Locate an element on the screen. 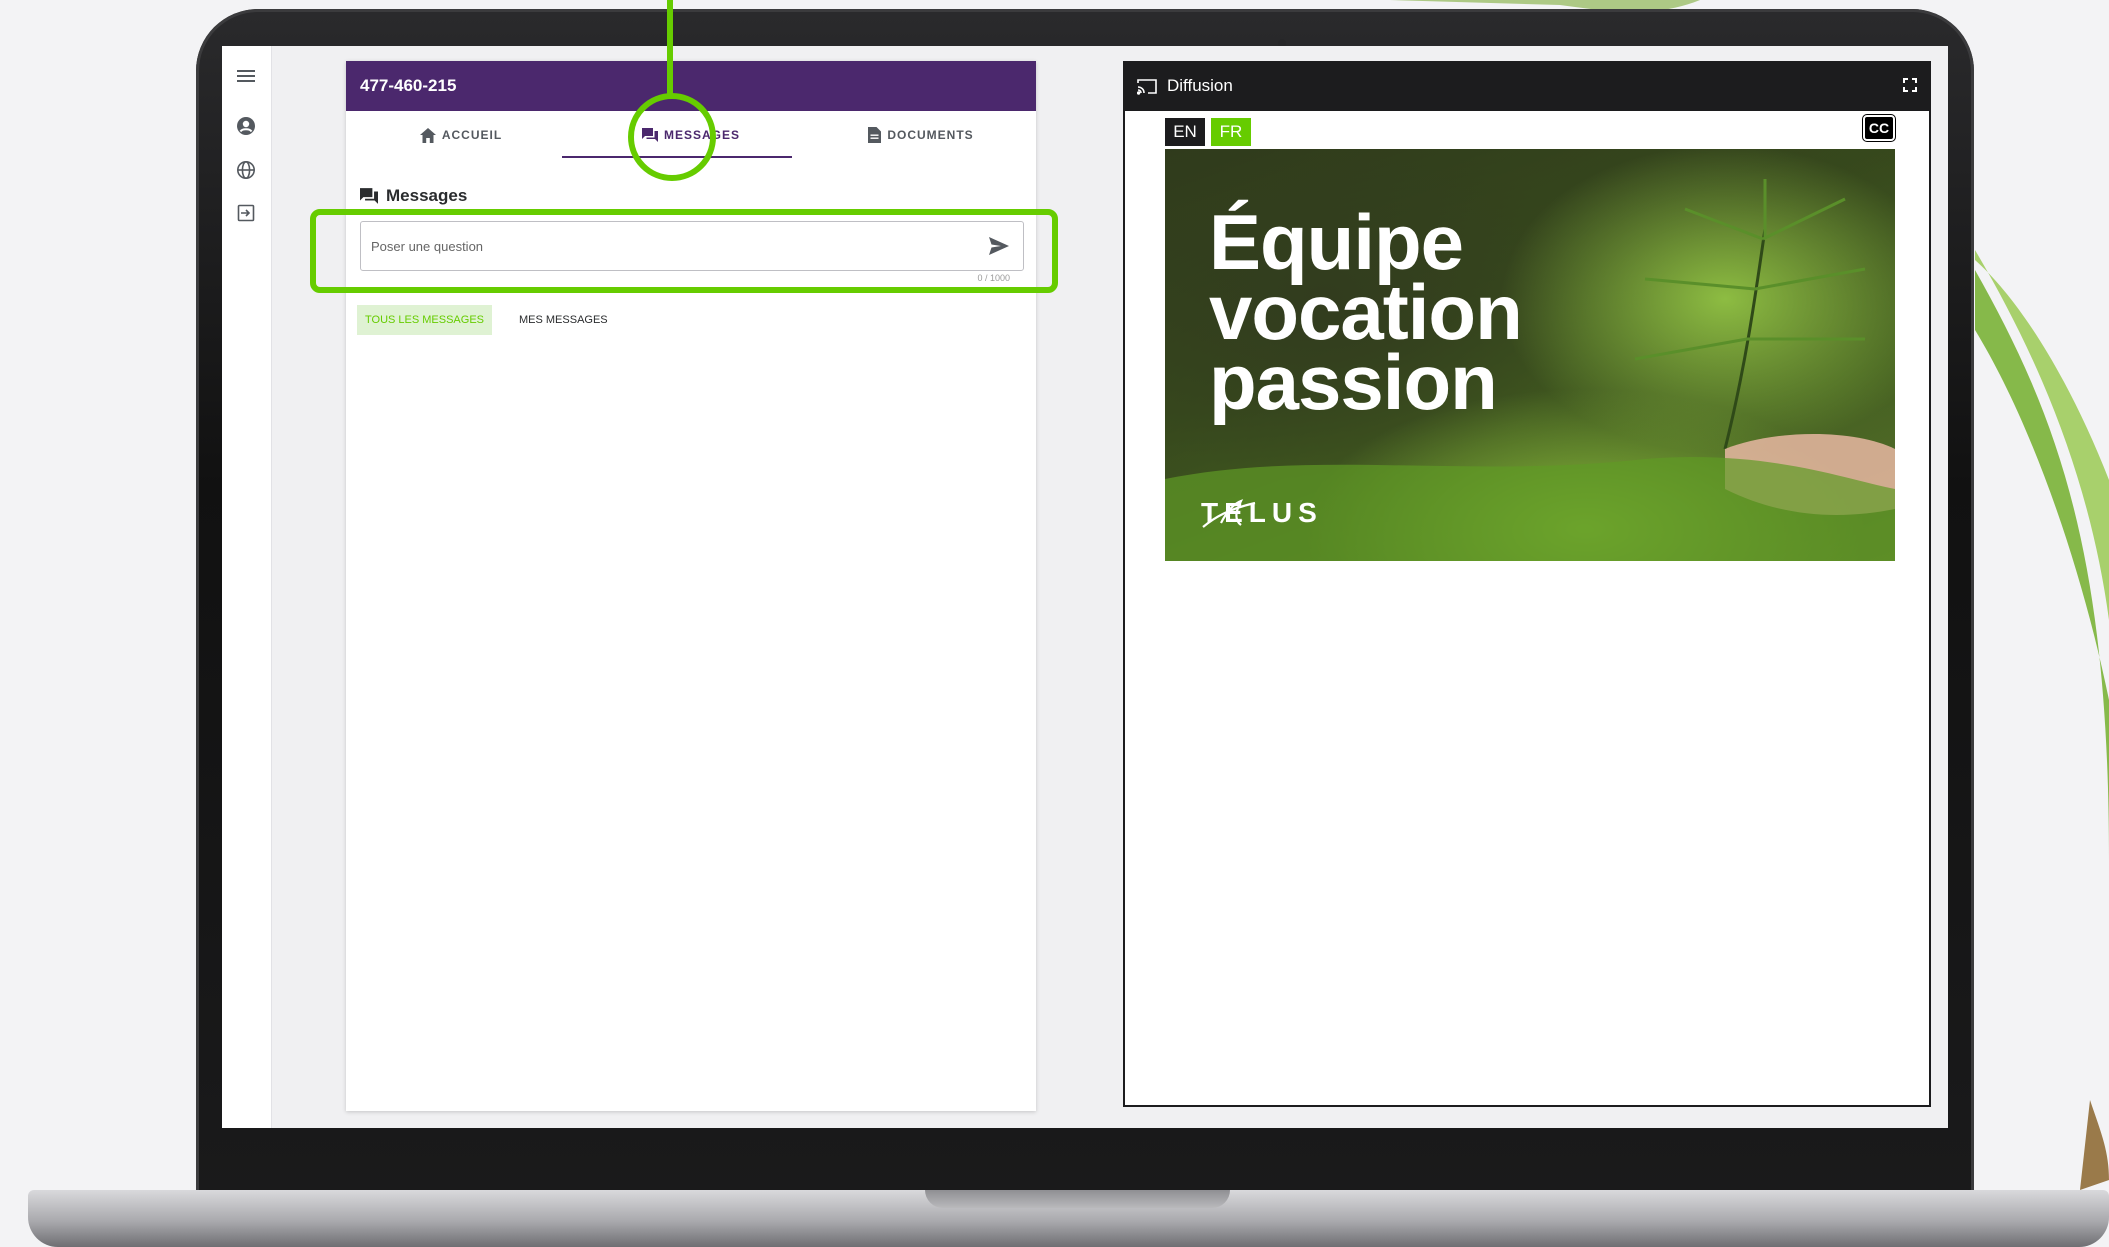 Image resolution: width=2109 pixels, height=1247 pixels. lang-en-button: EN is located at coordinates (1185, 132).